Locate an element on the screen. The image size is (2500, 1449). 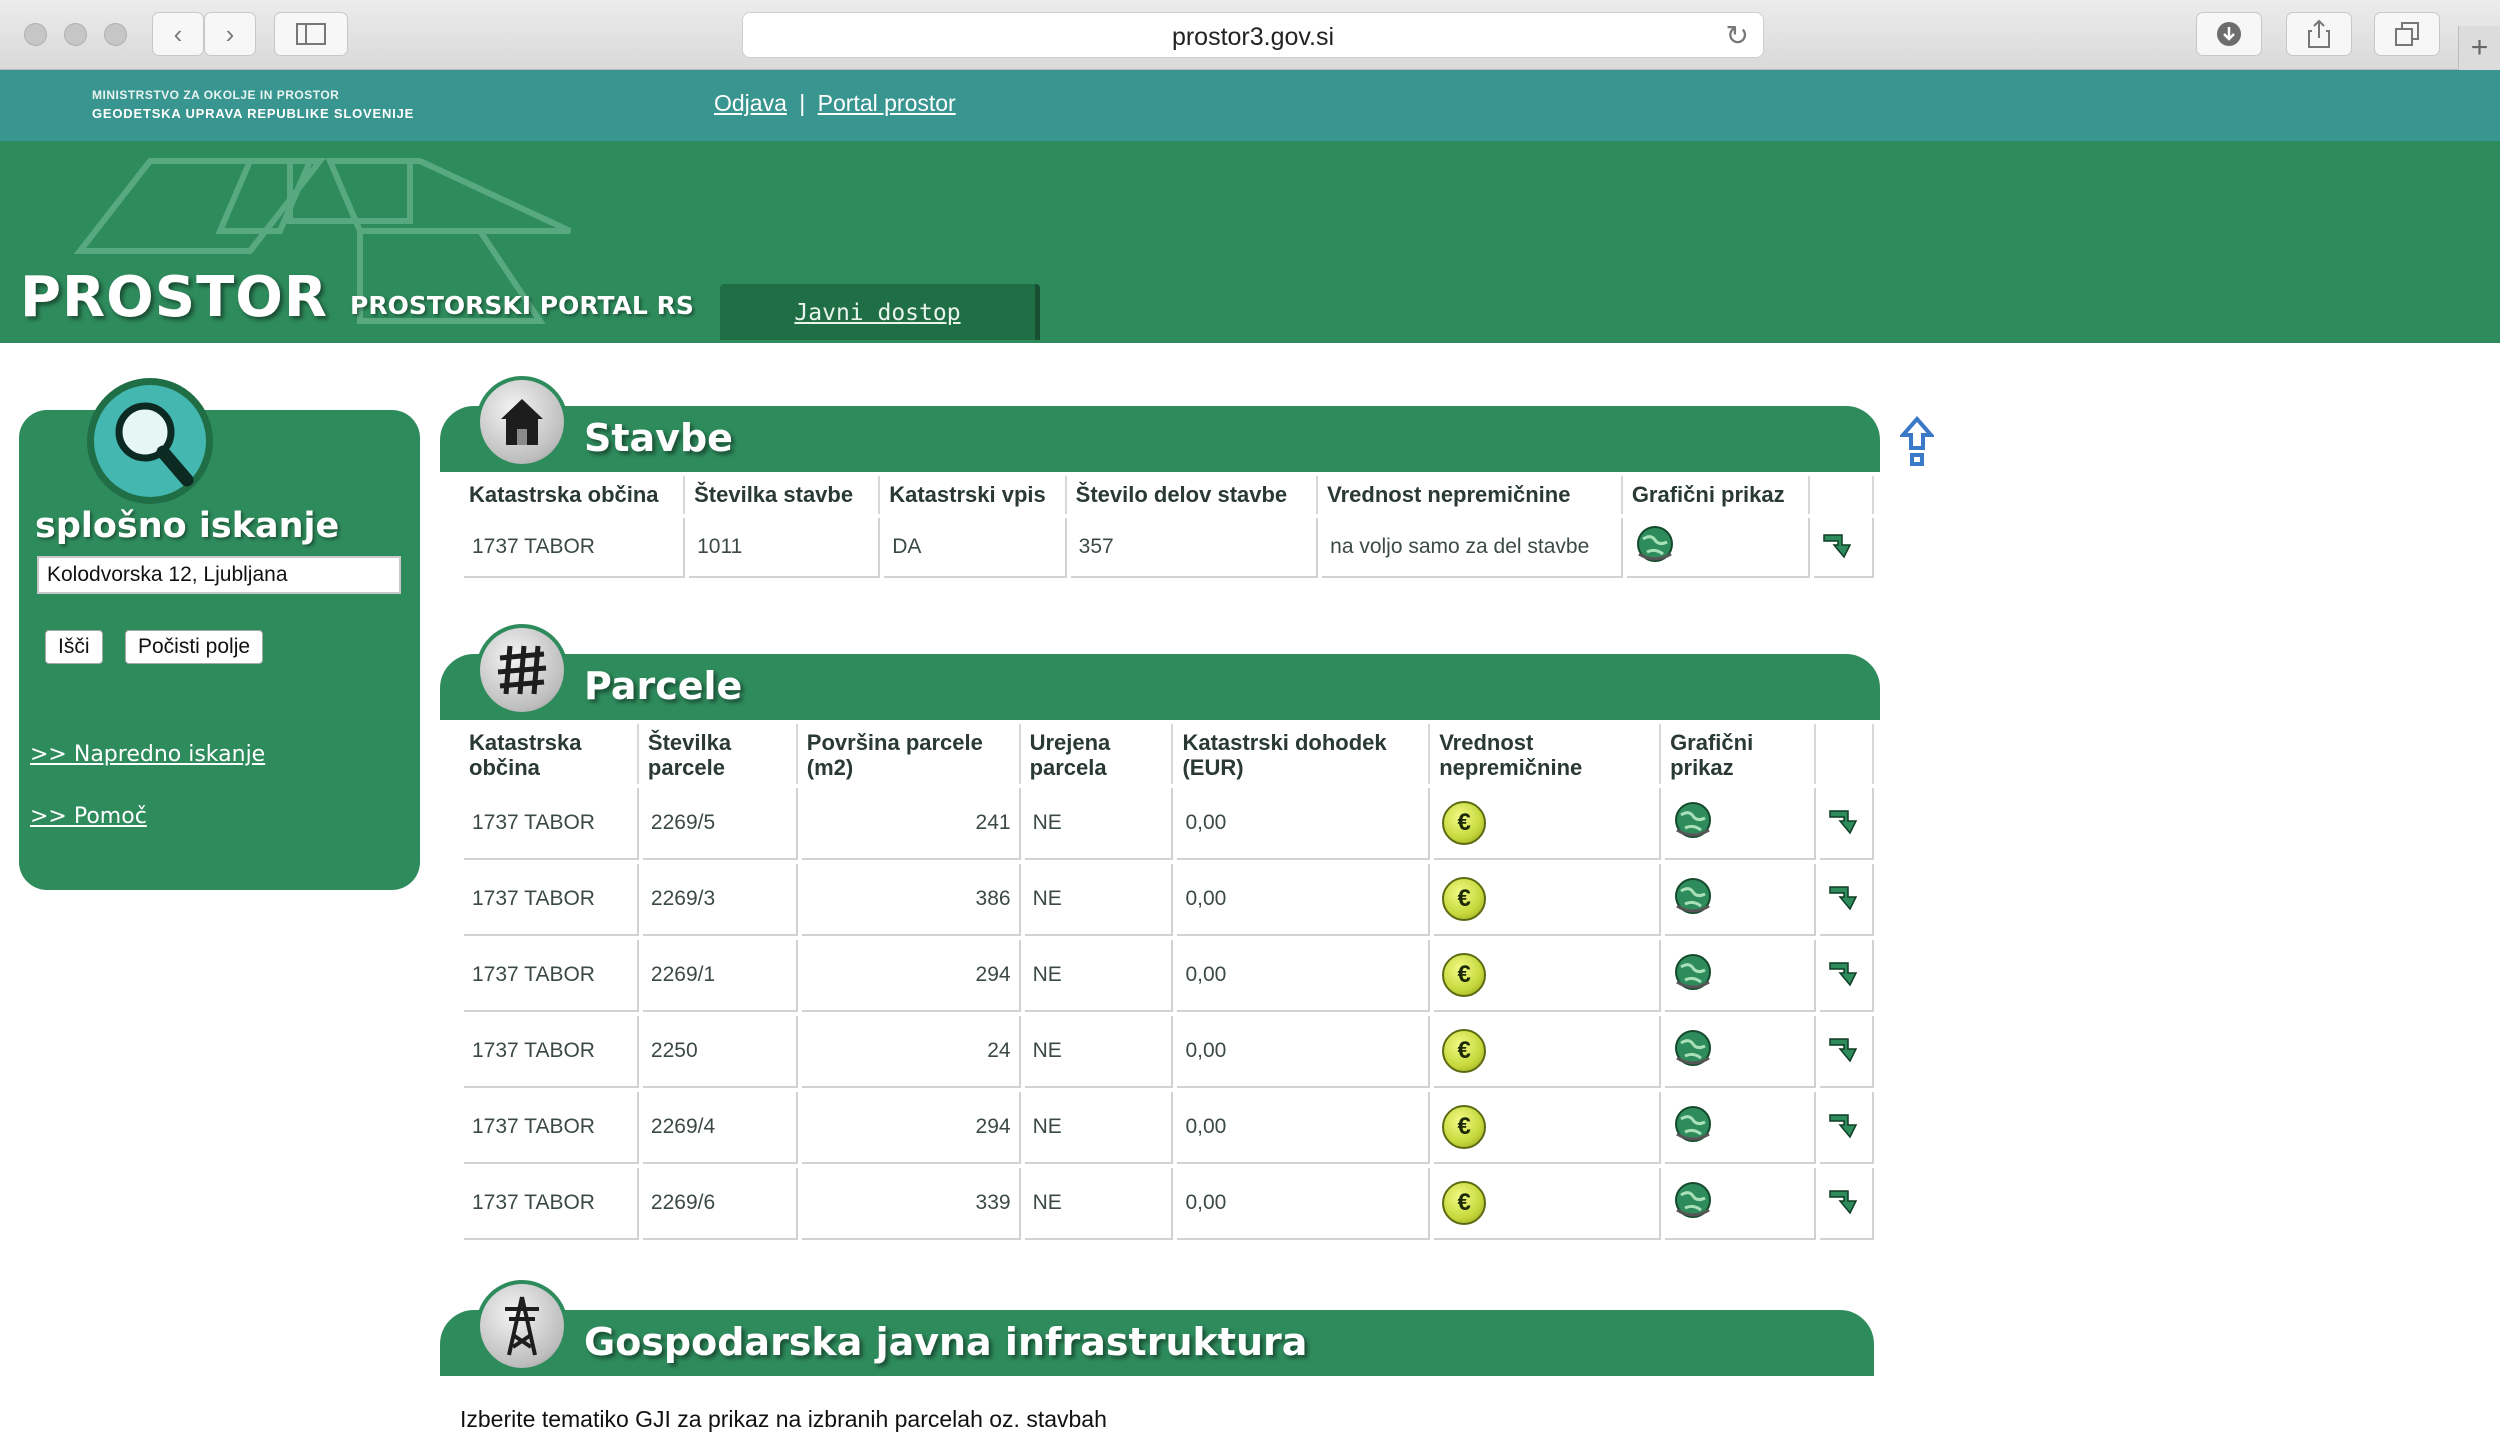
column-header: Grafični prikaz is located at coordinates (1740, 754).